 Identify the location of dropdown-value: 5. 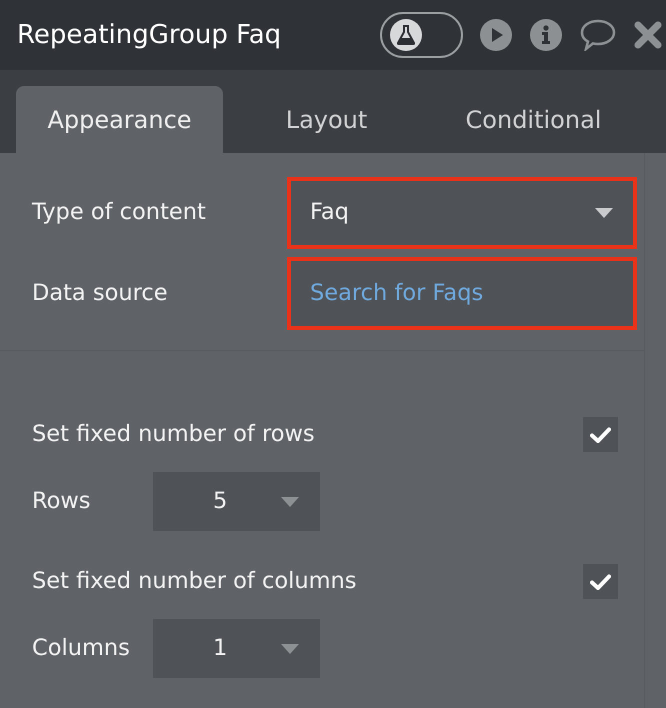
(220, 501).